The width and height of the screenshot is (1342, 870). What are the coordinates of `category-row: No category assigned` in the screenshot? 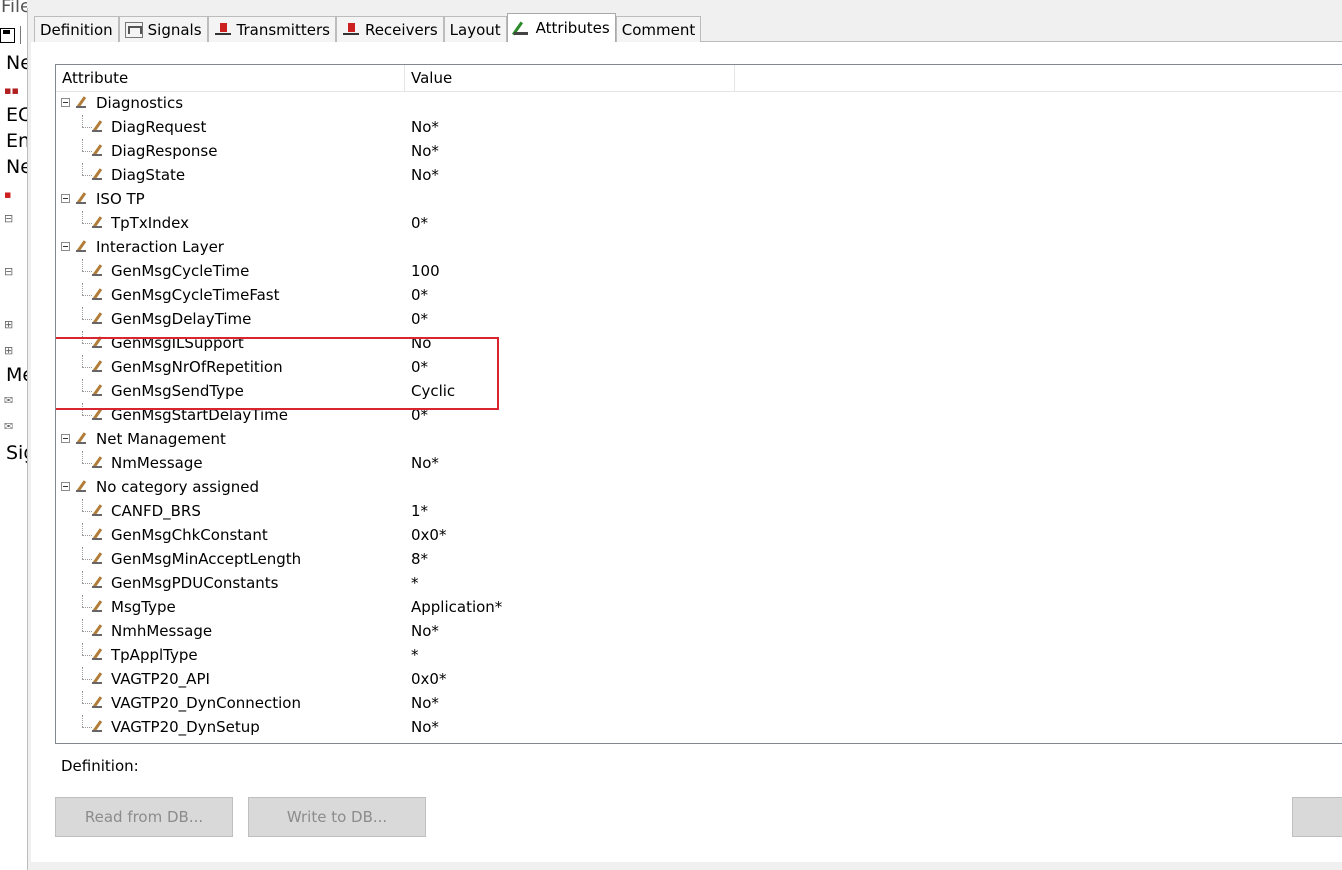 It's located at (699, 487).